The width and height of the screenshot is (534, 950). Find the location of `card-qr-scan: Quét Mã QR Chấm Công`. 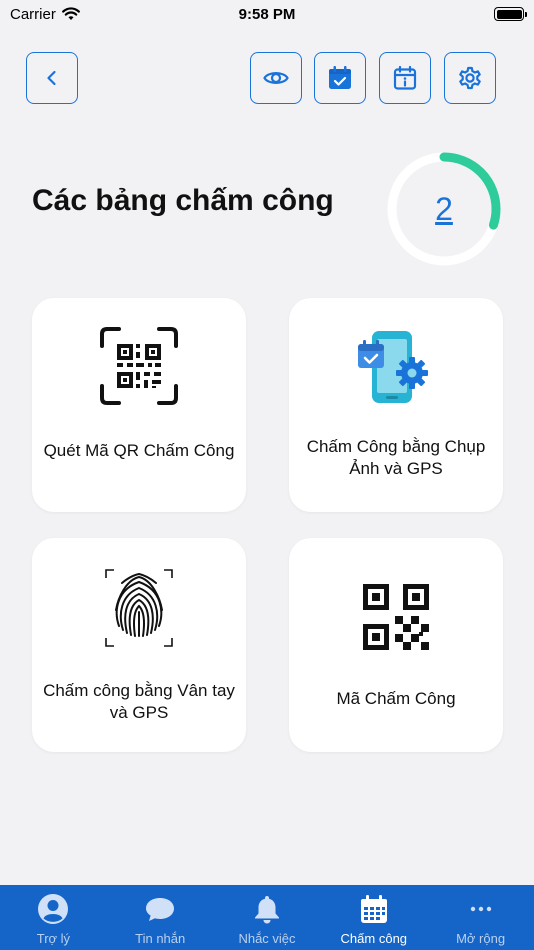

card-qr-scan: Quét Mã QR Chấm Công is located at coordinates (139, 405).